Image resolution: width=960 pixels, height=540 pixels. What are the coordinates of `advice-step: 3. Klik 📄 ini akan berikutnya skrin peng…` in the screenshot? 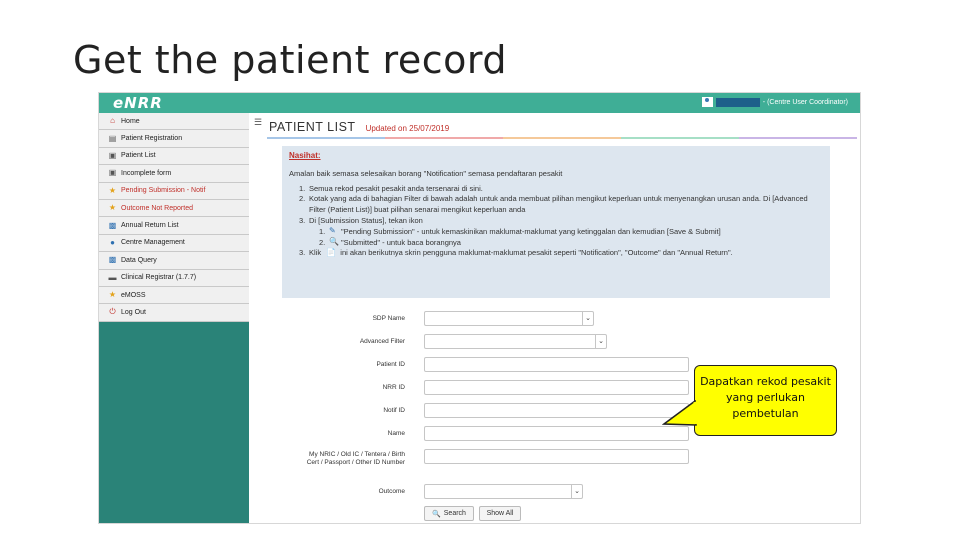 It's located at (516, 253).